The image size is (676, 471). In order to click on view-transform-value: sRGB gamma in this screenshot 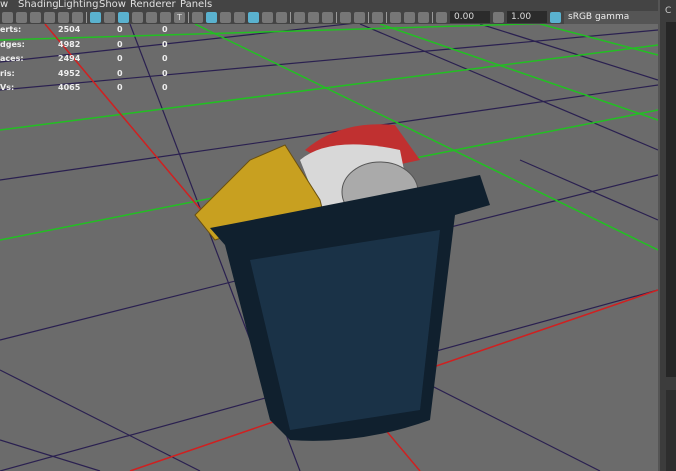, I will do `click(599, 16)`.